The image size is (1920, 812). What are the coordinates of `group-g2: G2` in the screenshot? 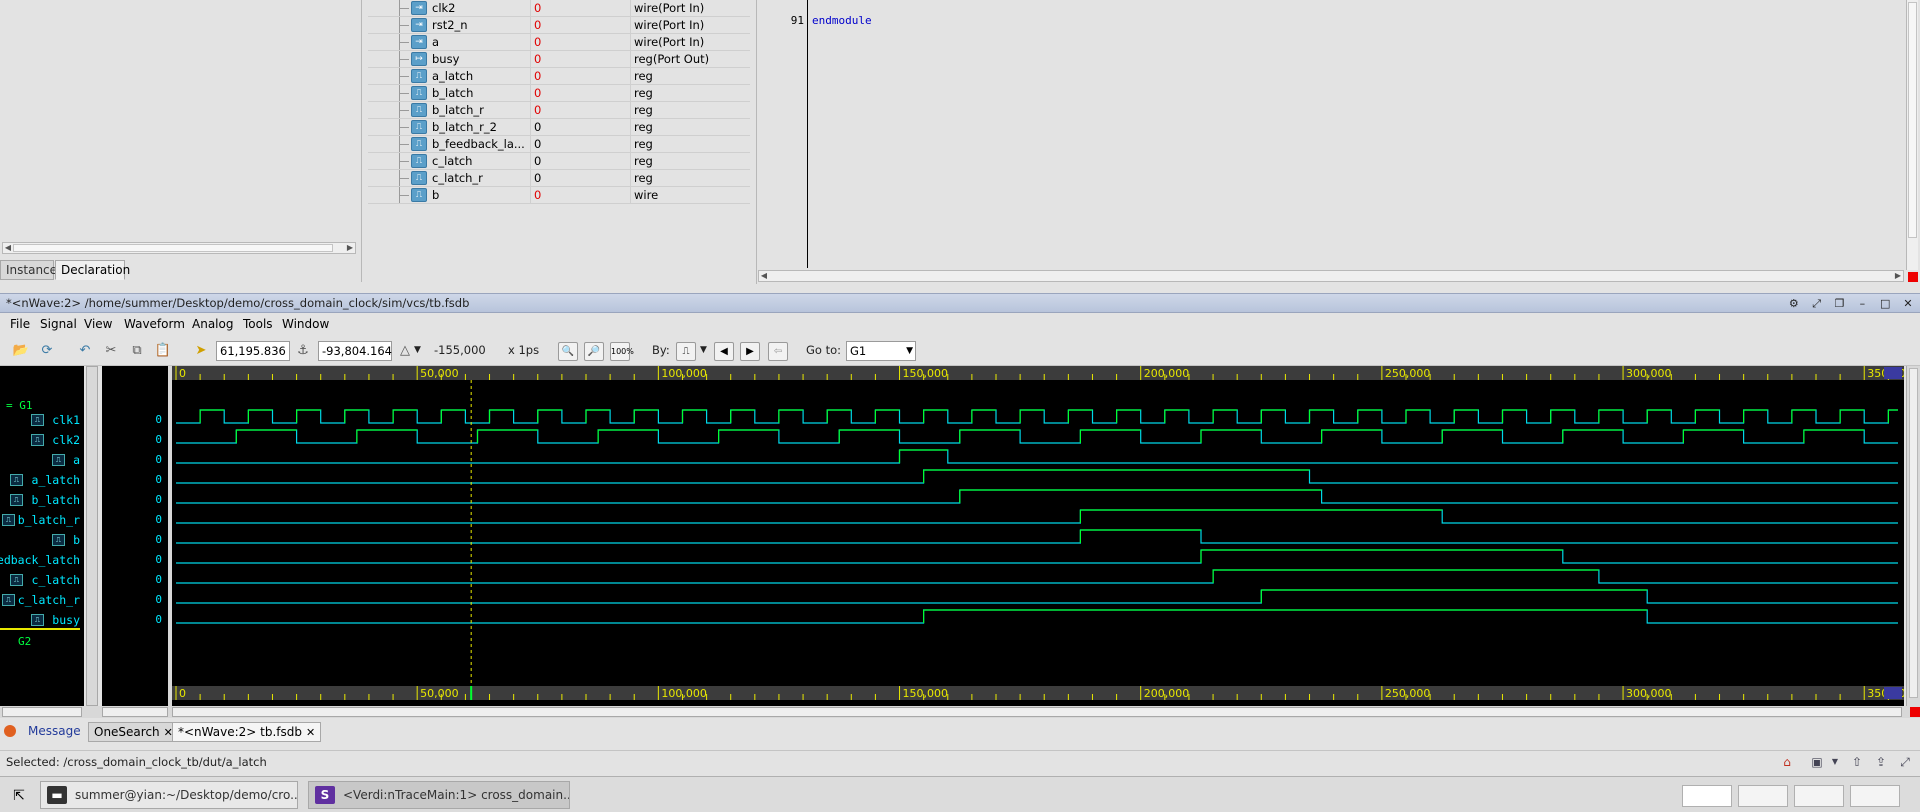 It's located at (24, 641).